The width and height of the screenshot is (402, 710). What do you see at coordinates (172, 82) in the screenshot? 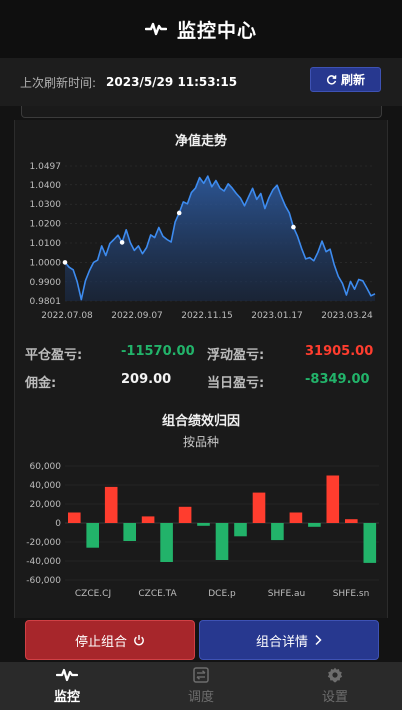
I see `last-refresh-time: 2023/5/29 11:53:15` at bounding box center [172, 82].